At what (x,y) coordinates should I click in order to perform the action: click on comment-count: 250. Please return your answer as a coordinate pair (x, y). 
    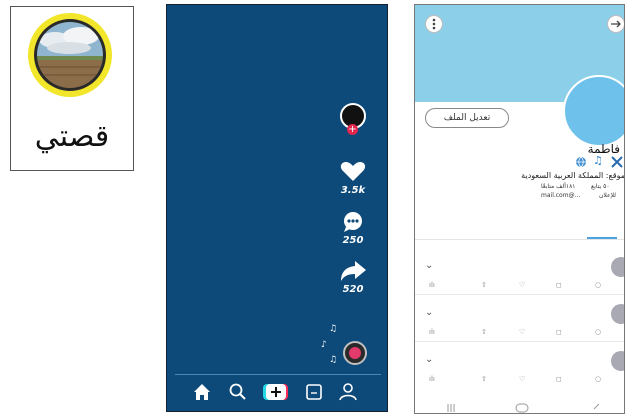
    Looking at the image, I should click on (353, 240).